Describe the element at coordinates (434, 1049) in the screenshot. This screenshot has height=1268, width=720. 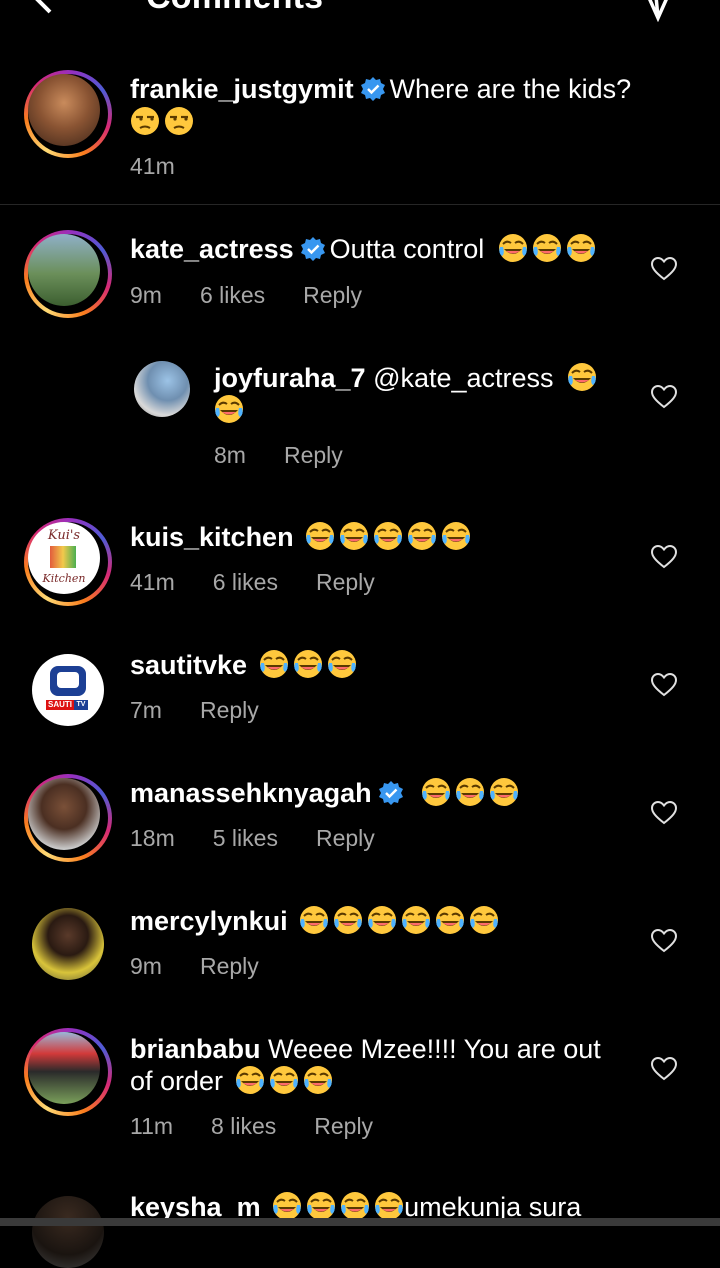
I see `comment-text: Weeee Mzee!!!! You are out` at that location.